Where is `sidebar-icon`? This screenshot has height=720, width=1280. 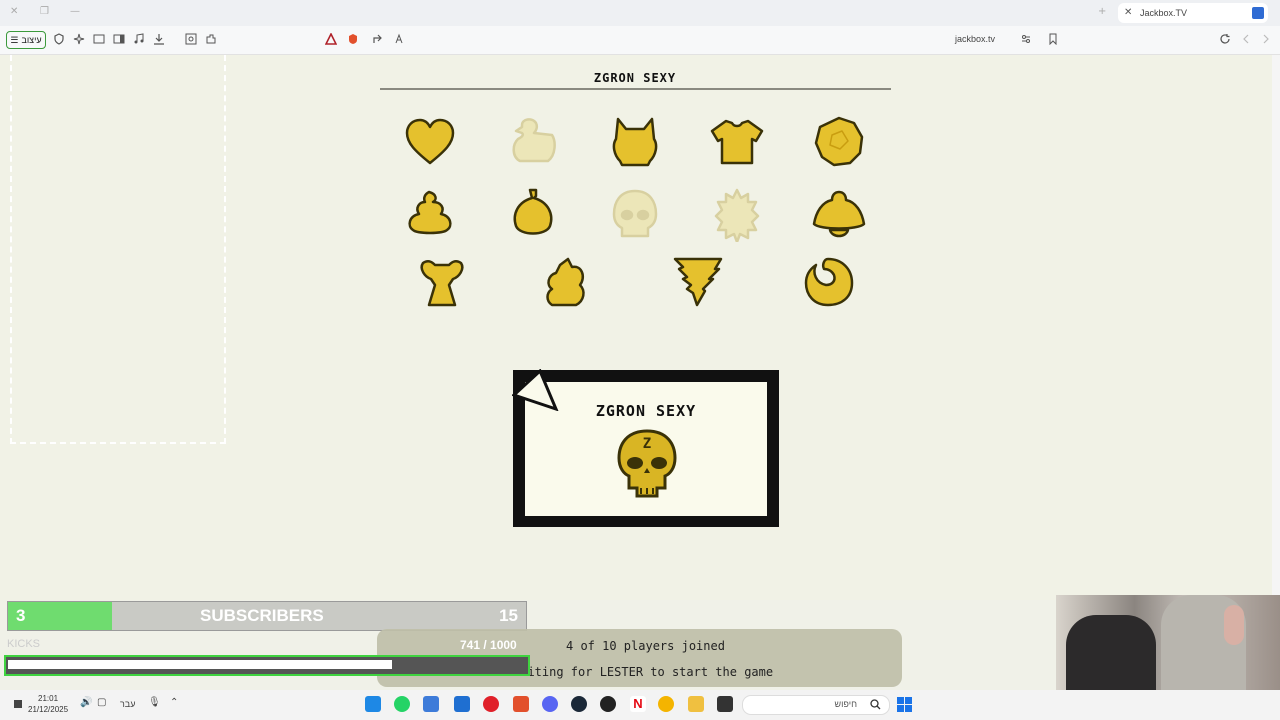
sidebar-icon is located at coordinates (119, 39).